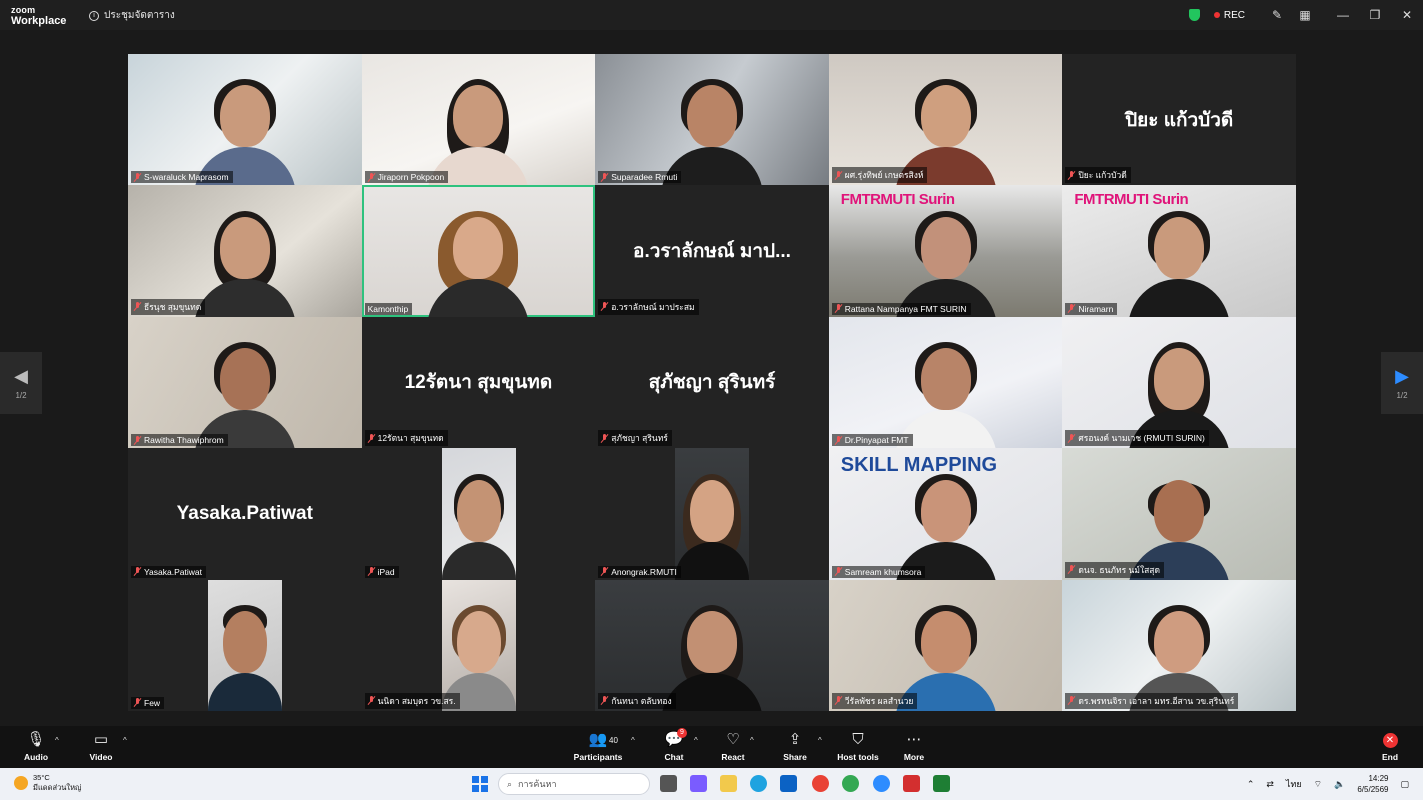  Describe the element at coordinates (1372, 784) in the screenshot. I see `clock: 14:29 6/5/2569` at that location.